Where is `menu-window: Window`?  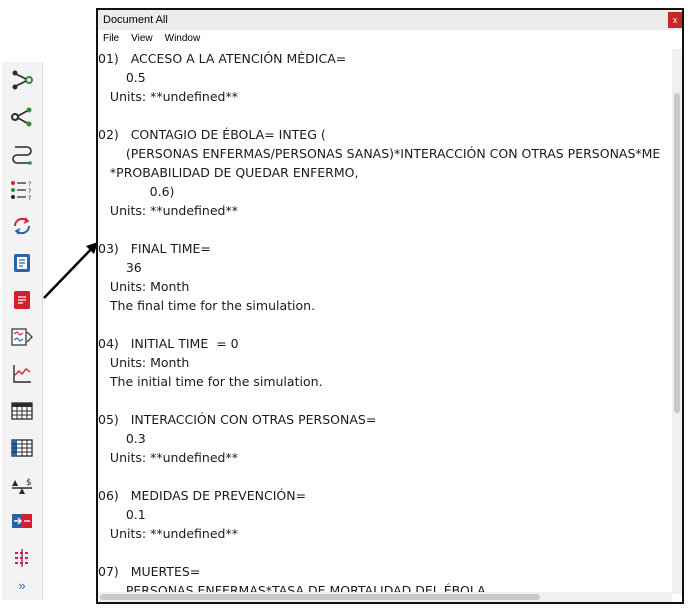
menu-window: Window is located at coordinates (183, 38).